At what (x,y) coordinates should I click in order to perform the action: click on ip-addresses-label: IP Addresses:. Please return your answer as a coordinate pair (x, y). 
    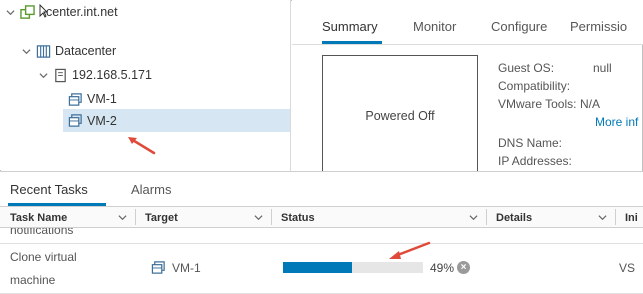
    Looking at the image, I should click on (535, 161).